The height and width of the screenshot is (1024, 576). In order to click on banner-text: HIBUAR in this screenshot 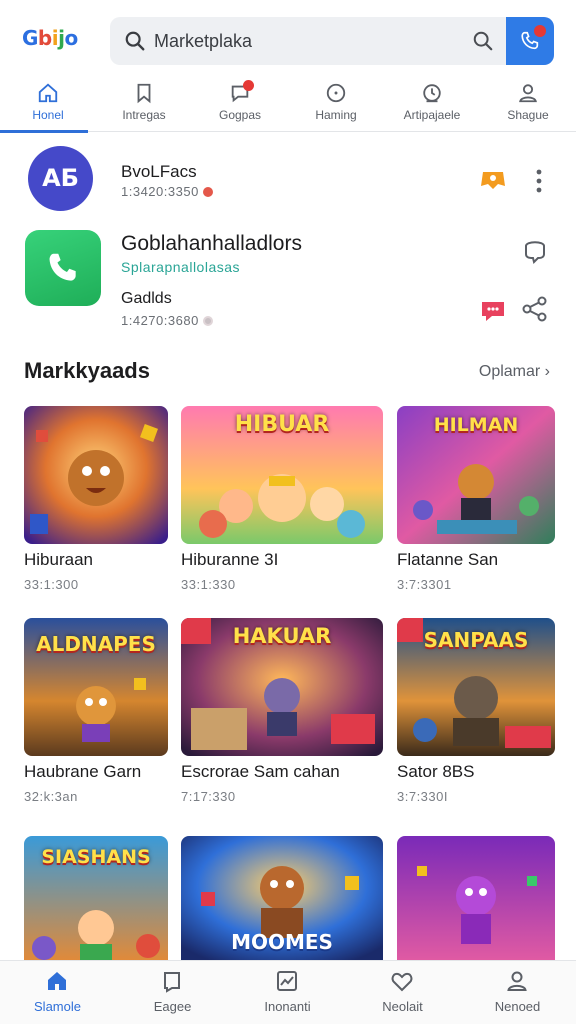, I will do `click(282, 424)`.